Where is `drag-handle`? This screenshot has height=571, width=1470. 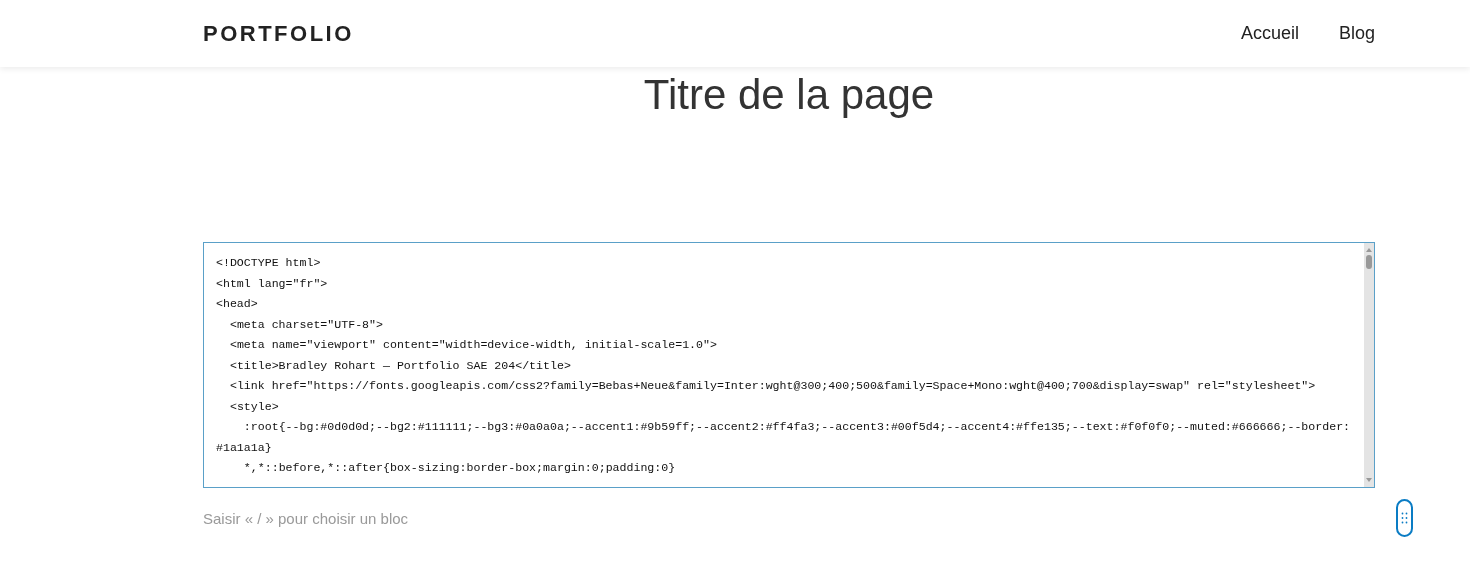 drag-handle is located at coordinates (1404, 518).